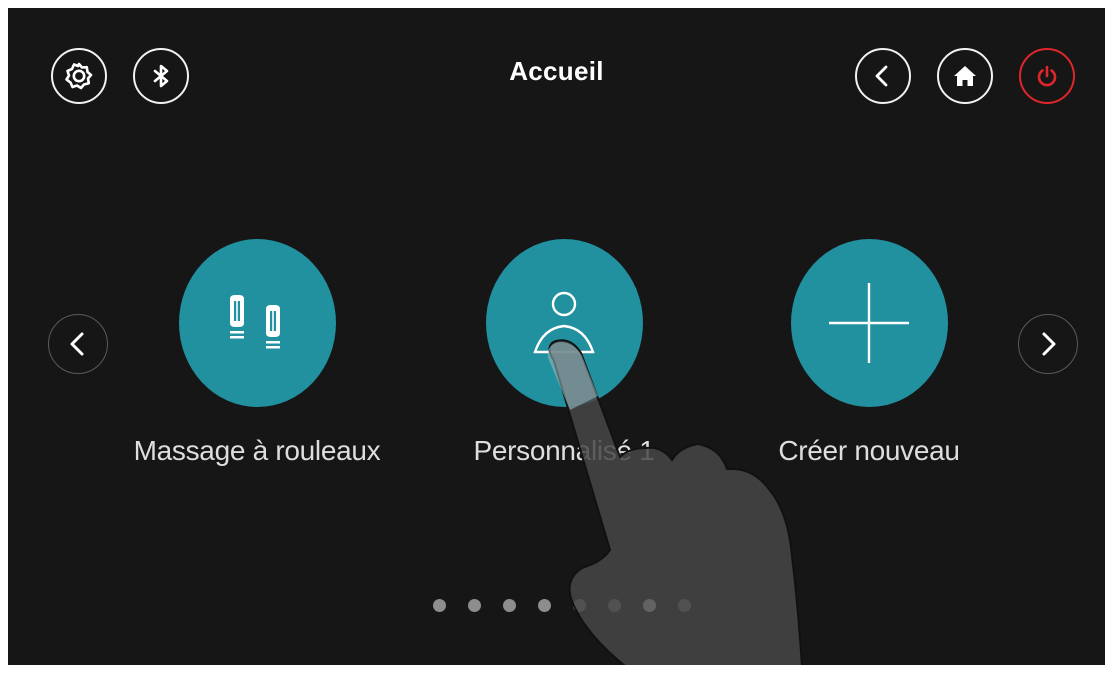 Image resolution: width=1113 pixels, height=673 pixels. What do you see at coordinates (257, 450) in the screenshot?
I see `tile-label: Massage à rouleaux` at bounding box center [257, 450].